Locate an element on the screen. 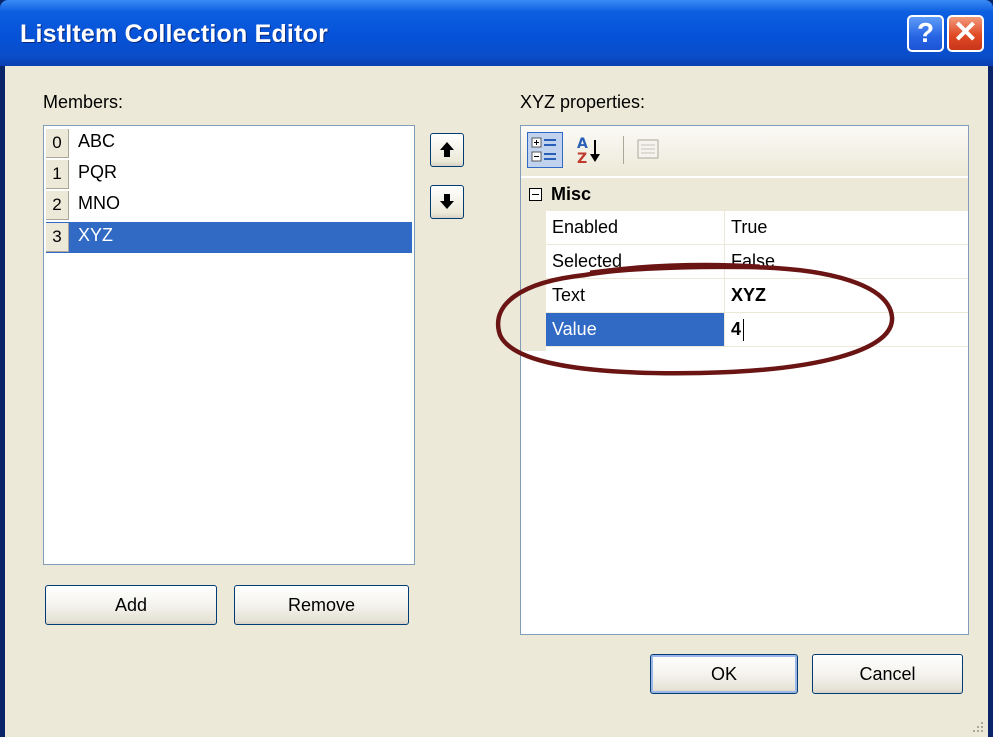 This screenshot has width=993, height=737. property-name: Enabled is located at coordinates (635, 227).